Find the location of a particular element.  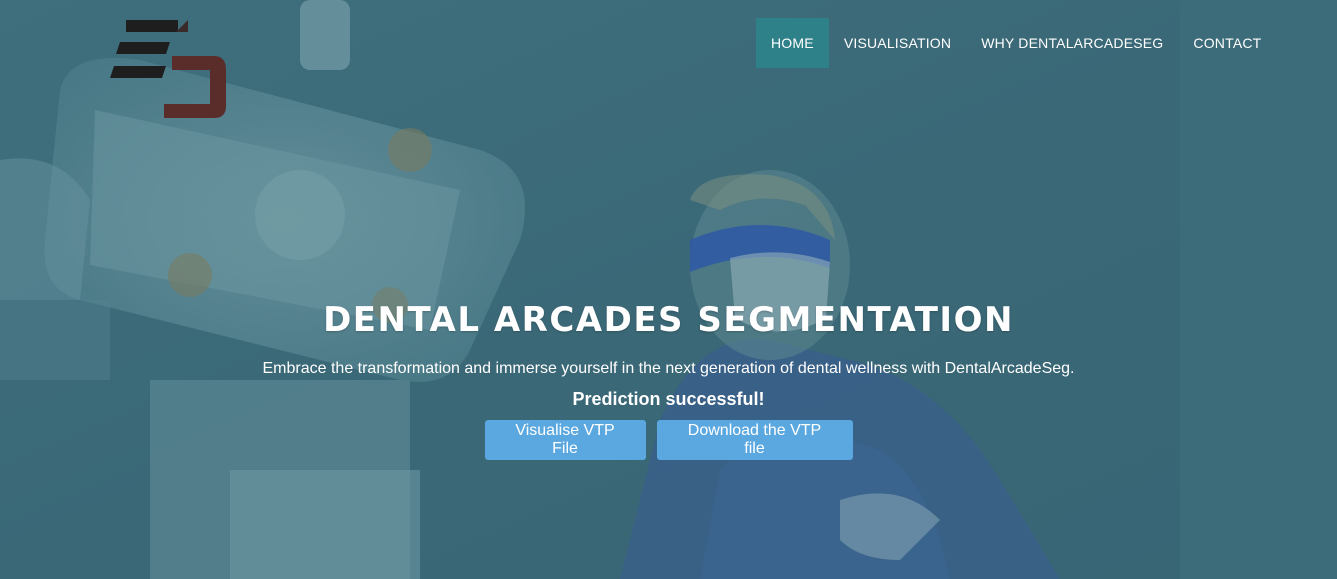

download-vtp-button: Download the VTP file is located at coordinates (754, 440).